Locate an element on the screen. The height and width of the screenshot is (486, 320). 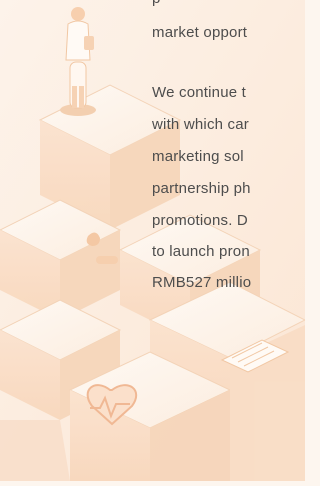
paragraph-1-line-1: p is located at coordinates (156, 4).